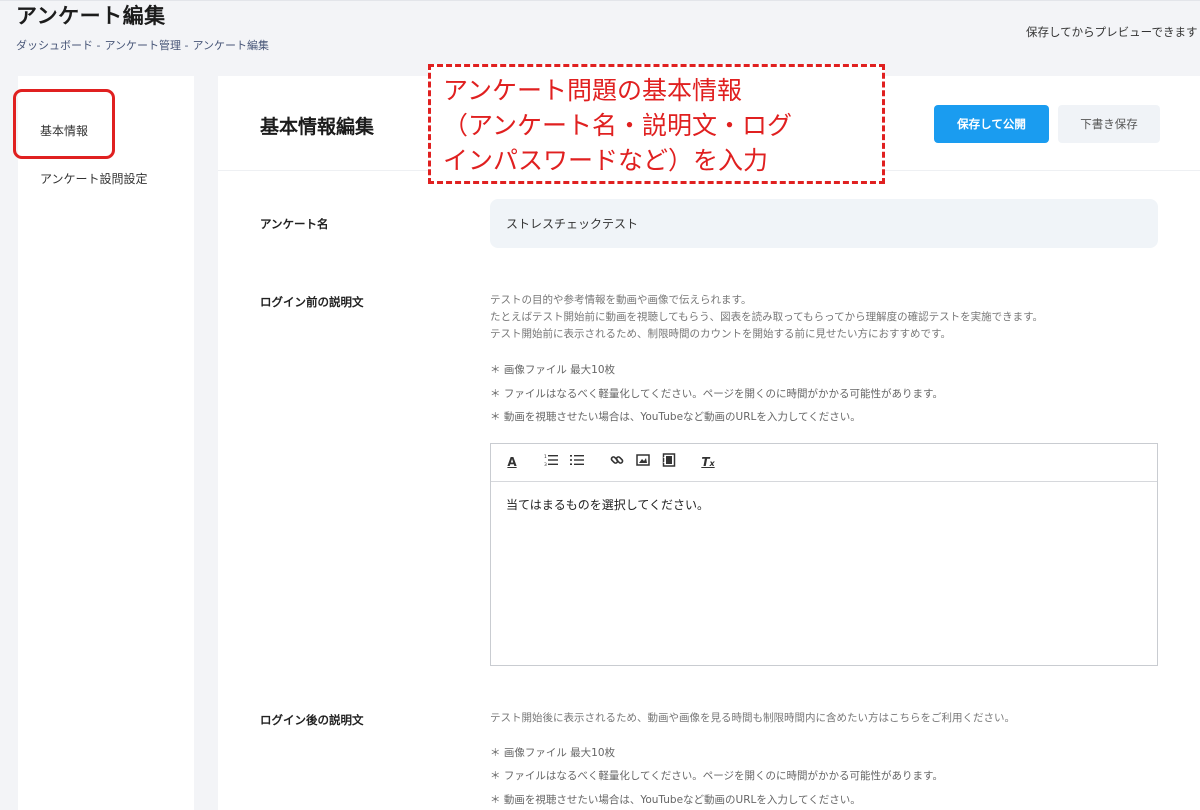 This screenshot has height=810, width=1200. I want to click on page-title: アンケート編集, so click(91, 16).